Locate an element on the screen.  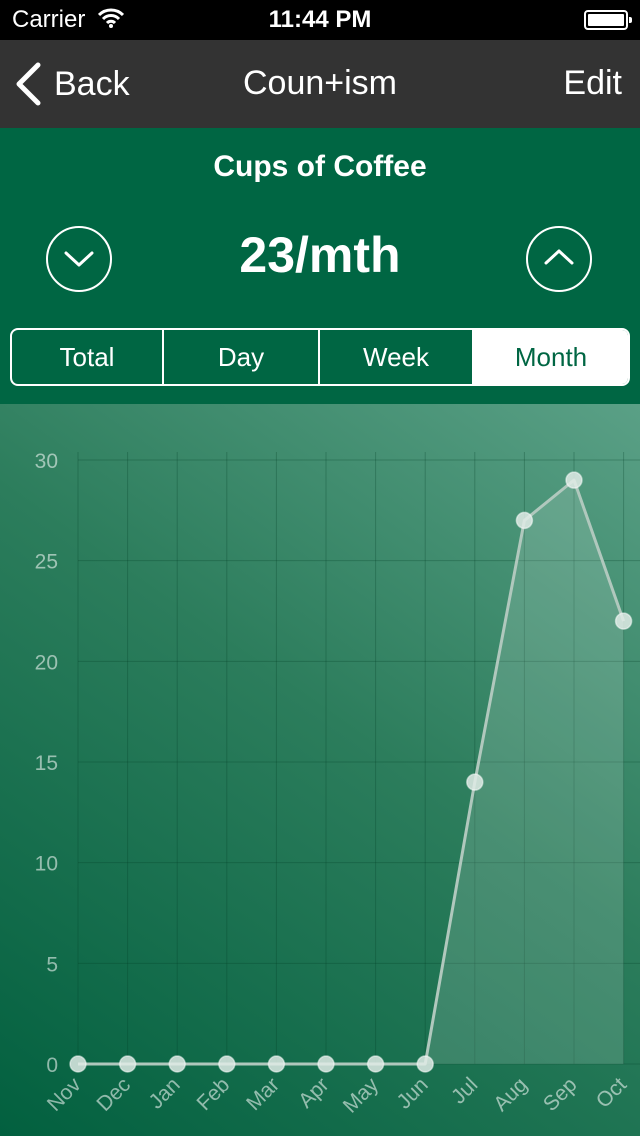
navigation-bar: Back Coun+ism Edit is located at coordinates (320, 84).